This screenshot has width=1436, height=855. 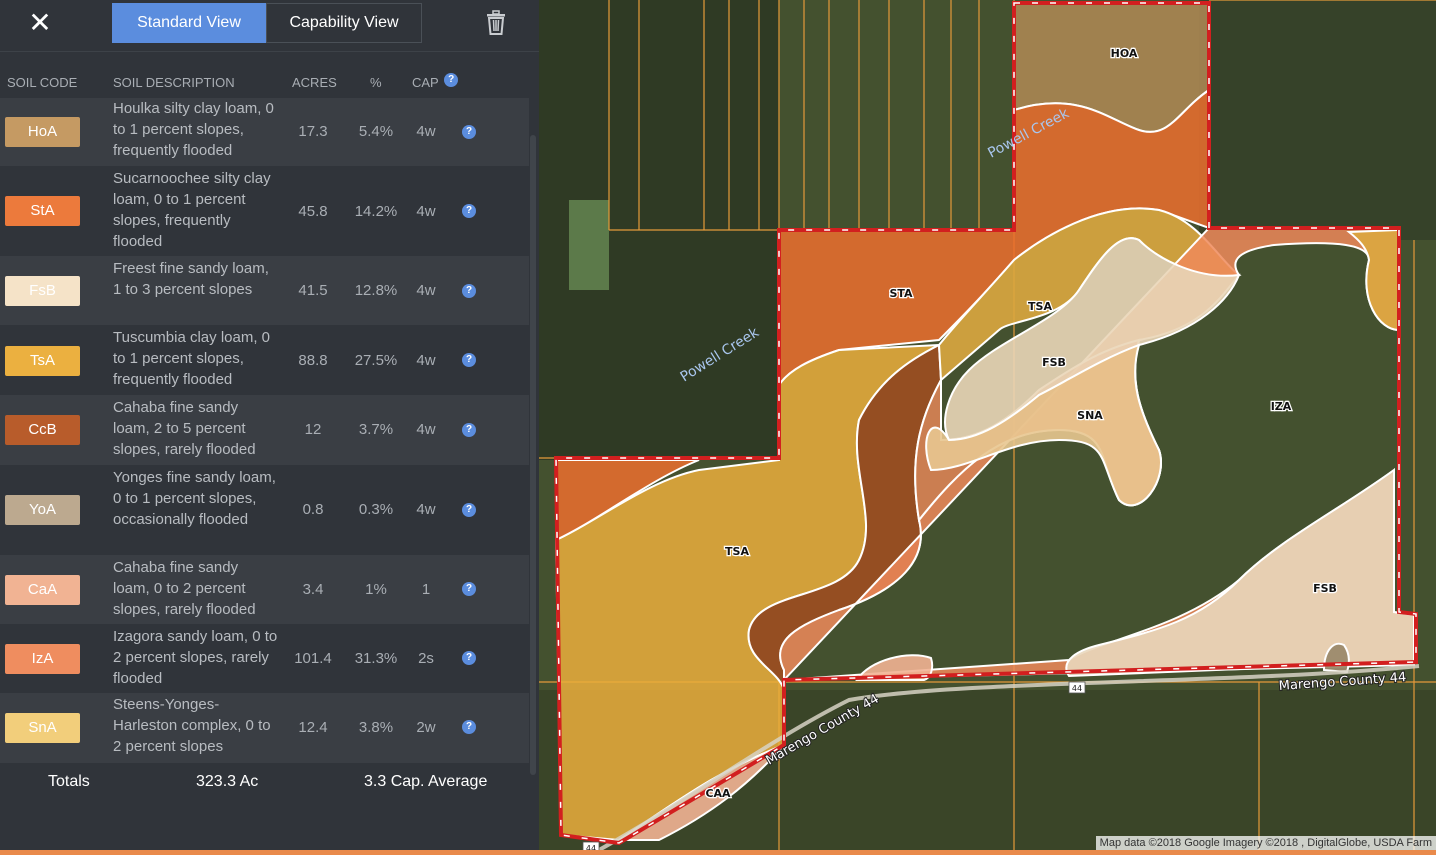 What do you see at coordinates (313, 211) in the screenshot?
I see `soil-acres: 45.8` at bounding box center [313, 211].